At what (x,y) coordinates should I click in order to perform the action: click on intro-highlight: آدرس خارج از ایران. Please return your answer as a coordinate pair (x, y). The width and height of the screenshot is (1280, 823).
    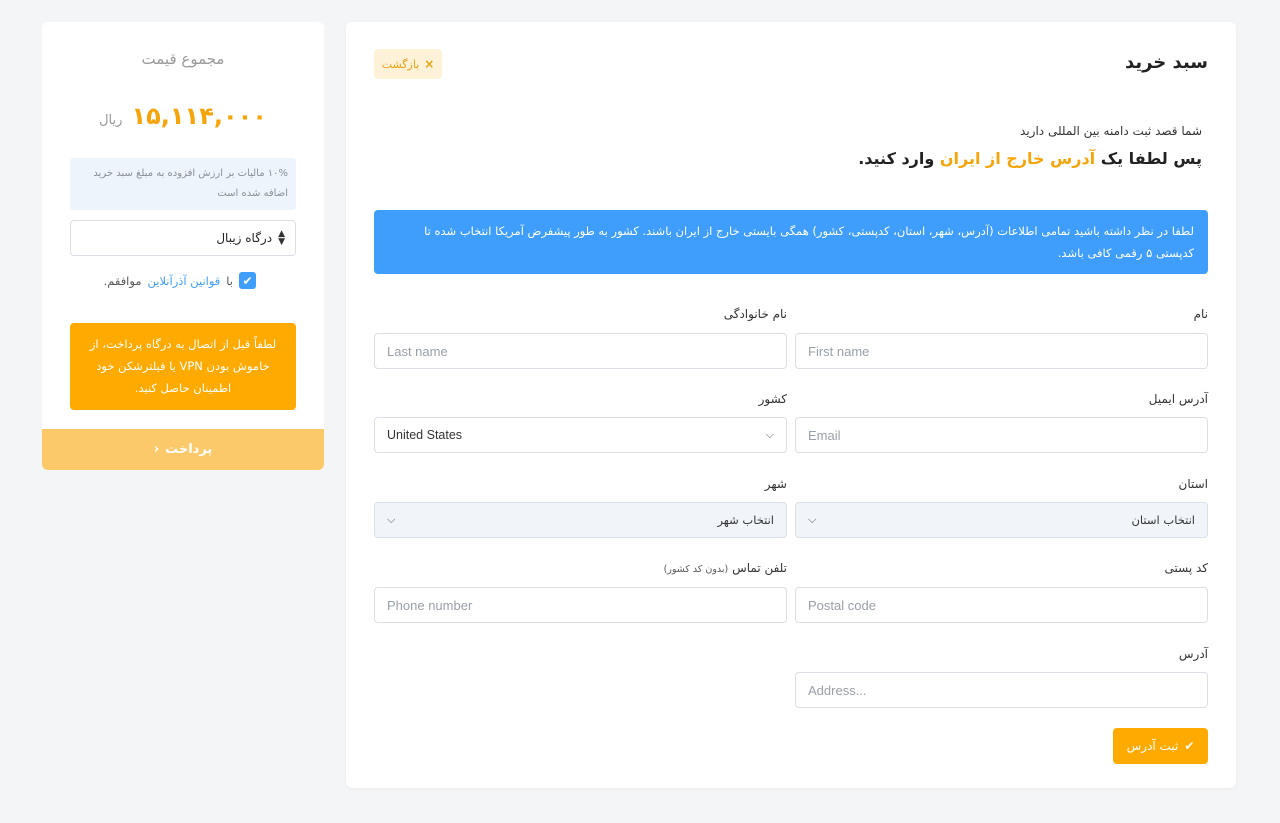
    Looking at the image, I should click on (1017, 158).